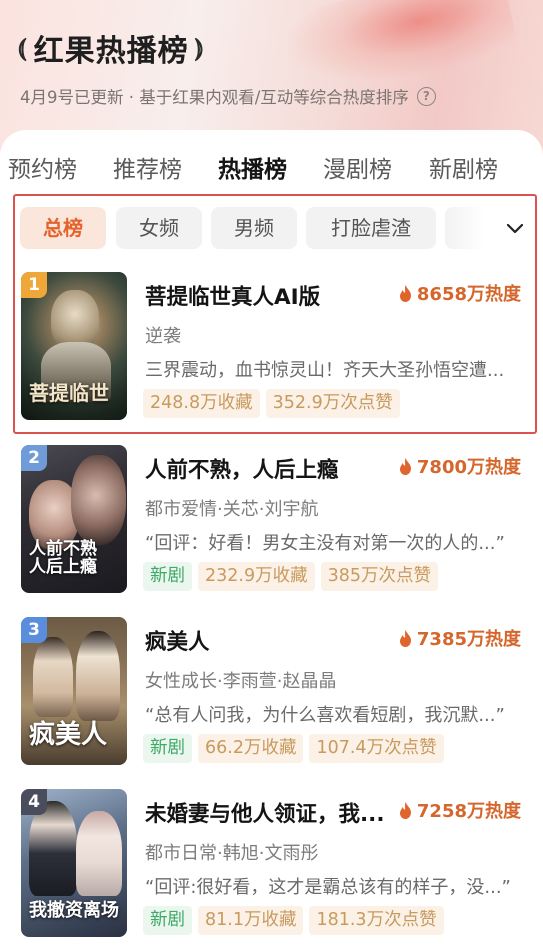 This screenshot has width=543, height=950. Describe the element at coordinates (34, 458) in the screenshot. I see `rank-badge: 2` at that location.